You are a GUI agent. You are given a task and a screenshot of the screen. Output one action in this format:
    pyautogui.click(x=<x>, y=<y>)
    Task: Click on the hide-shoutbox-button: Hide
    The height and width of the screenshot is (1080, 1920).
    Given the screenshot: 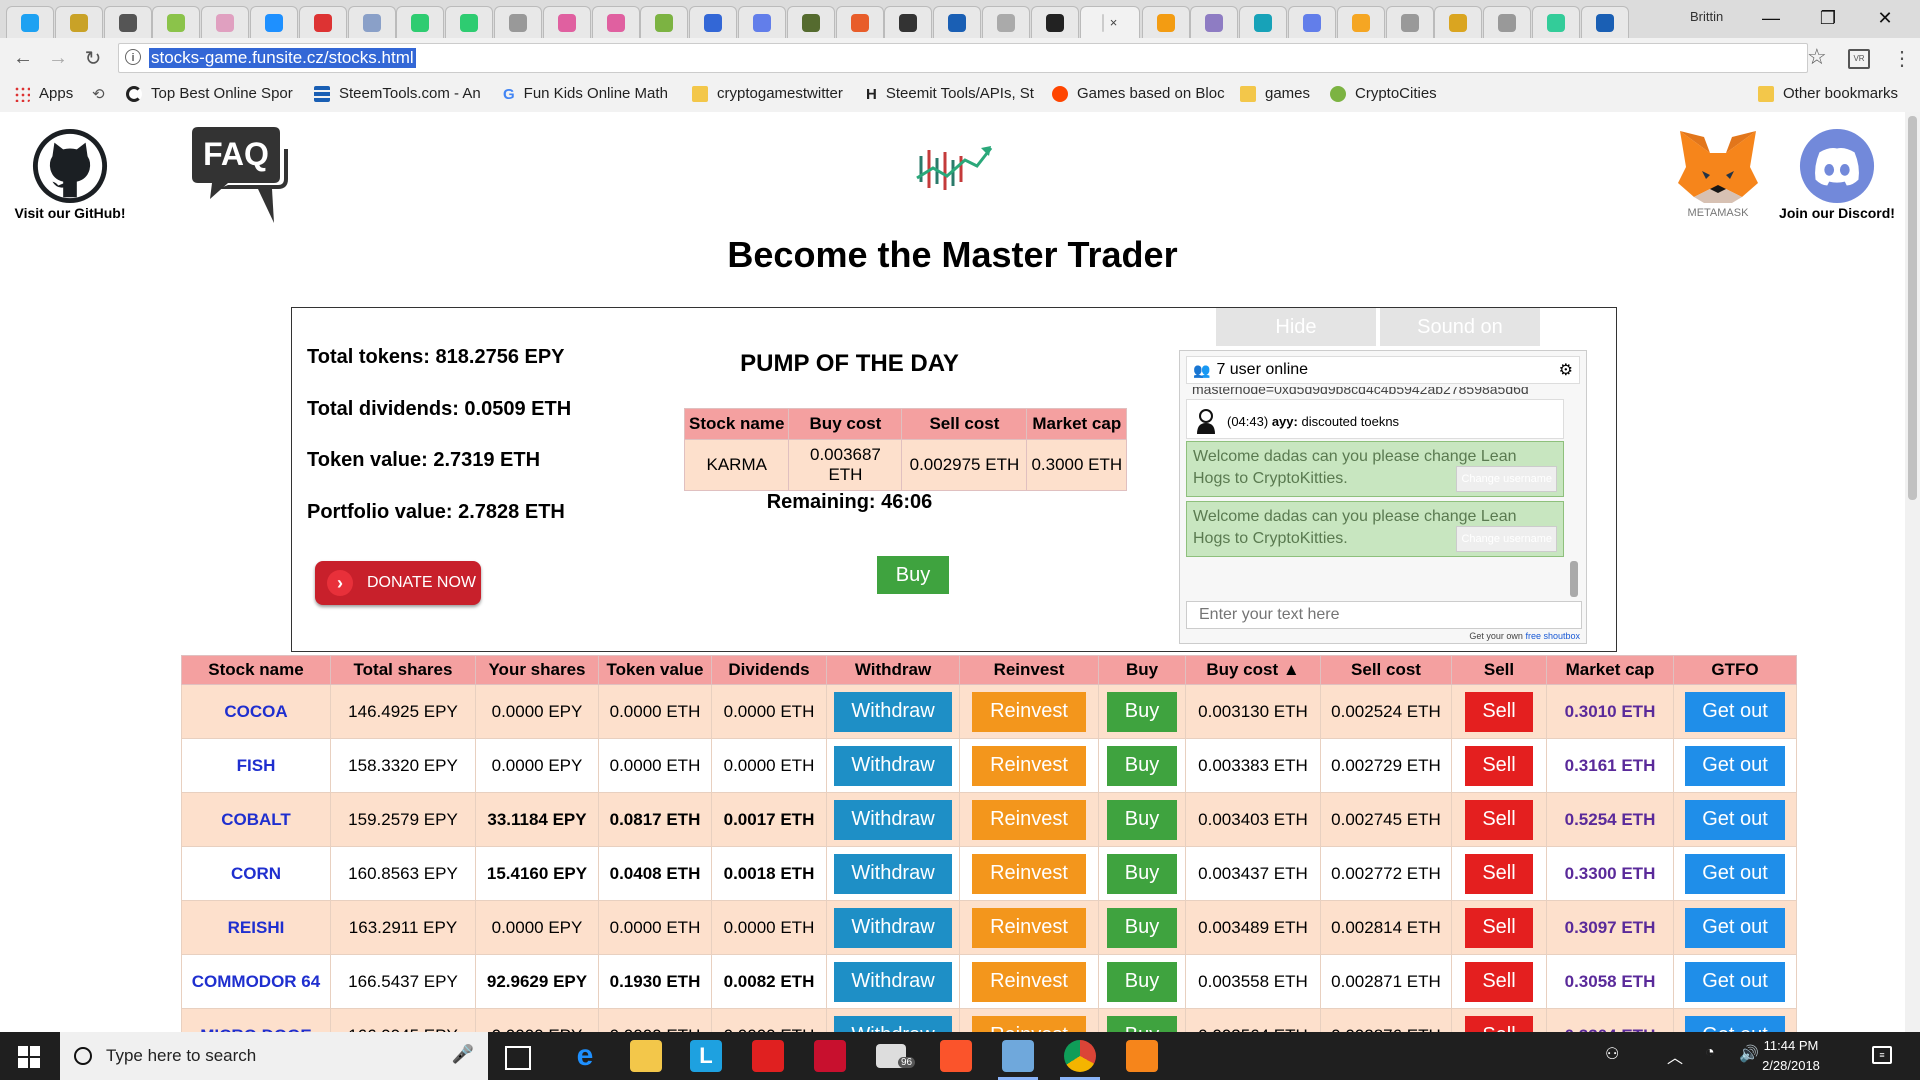 What is the action you would take?
    pyautogui.click(x=1296, y=327)
    